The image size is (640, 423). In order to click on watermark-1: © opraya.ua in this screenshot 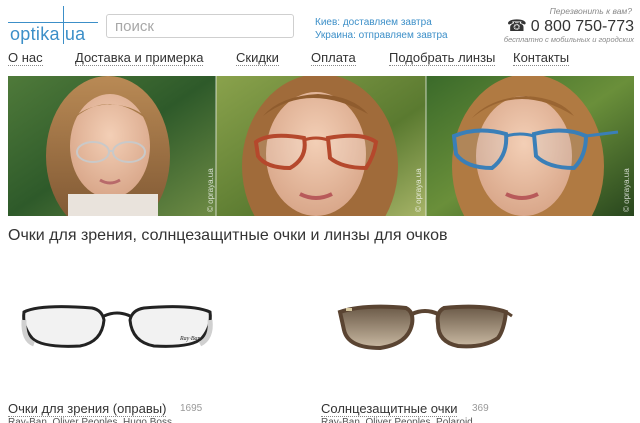, I will do `click(210, 190)`.